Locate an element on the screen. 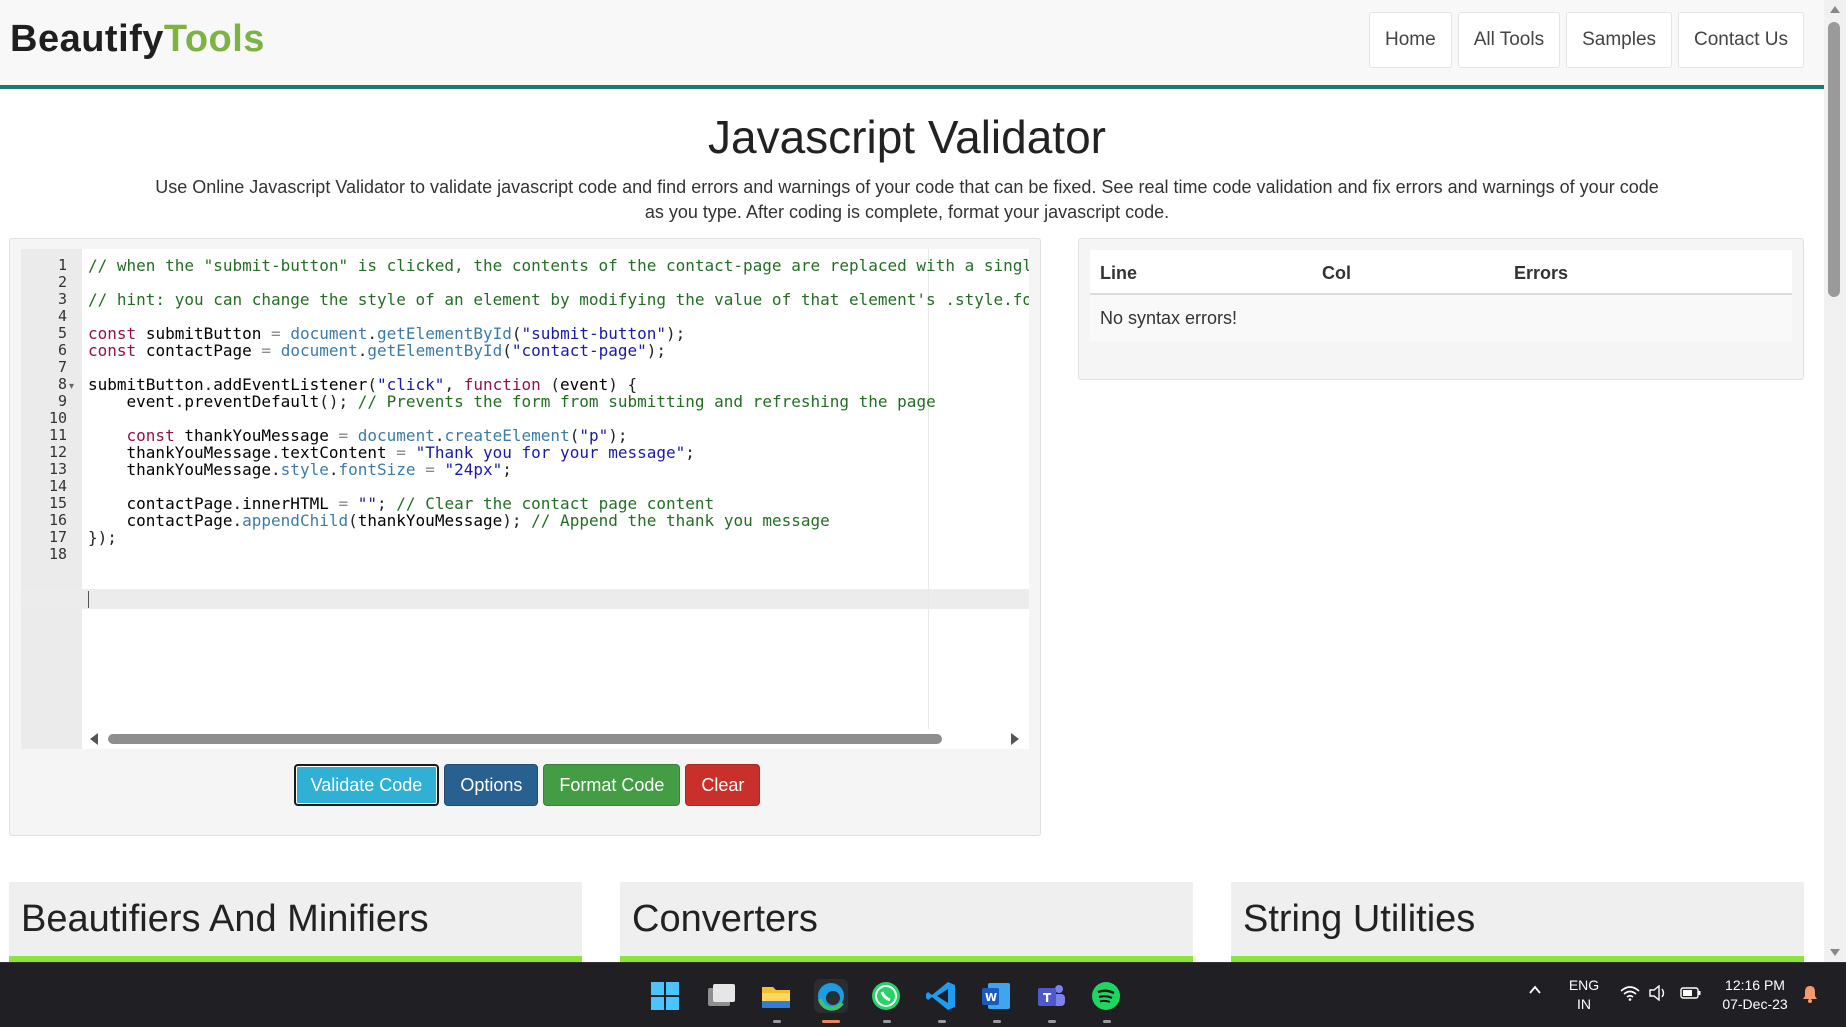 Image resolution: width=1846 pixels, height=1027 pixels. vscode-icon is located at coordinates (941, 996).